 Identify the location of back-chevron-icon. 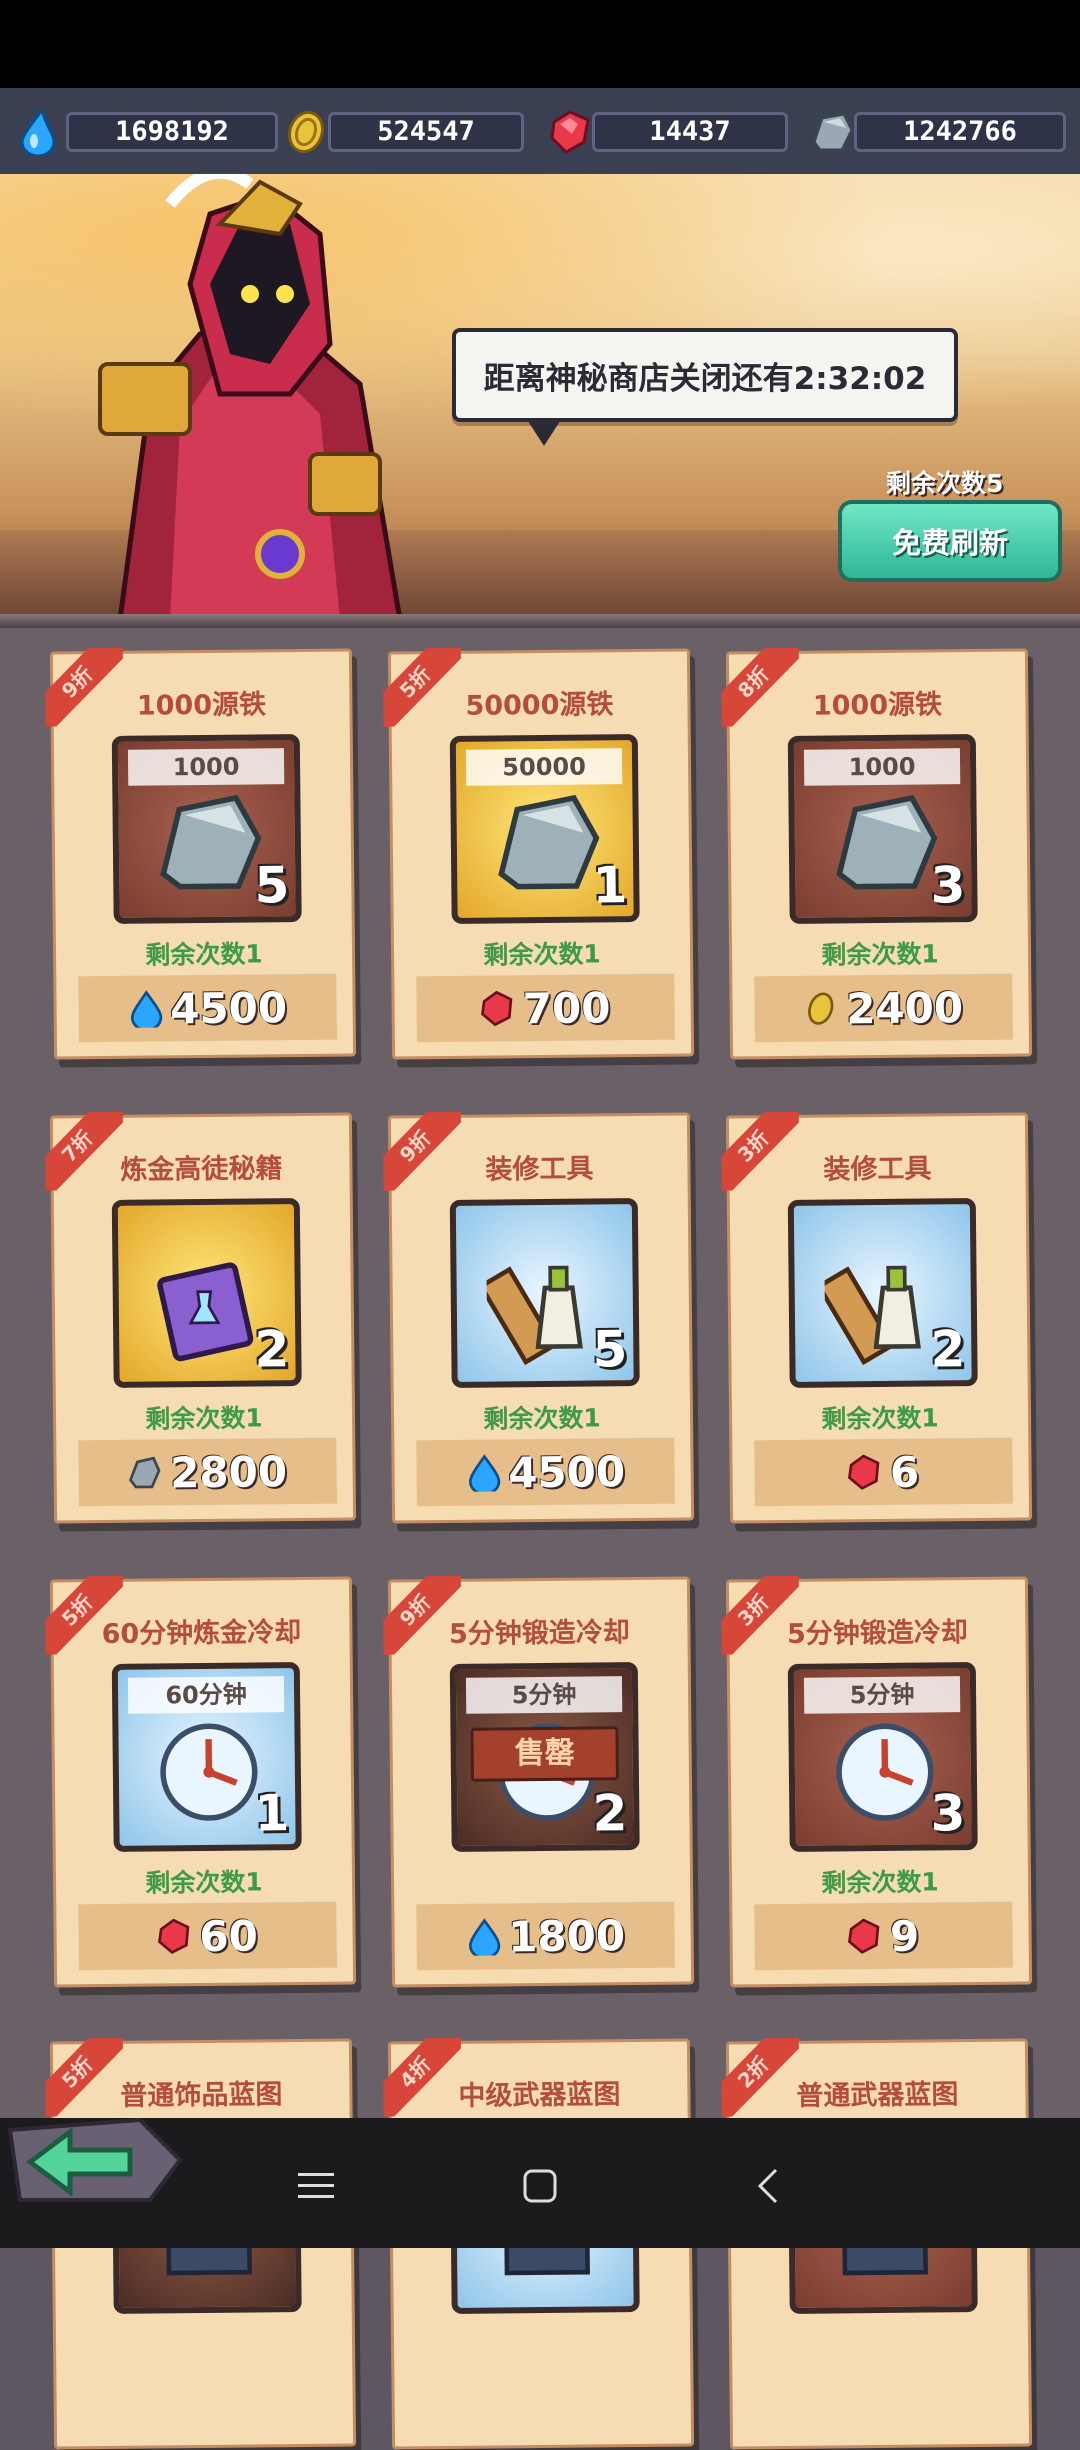
(768, 2186).